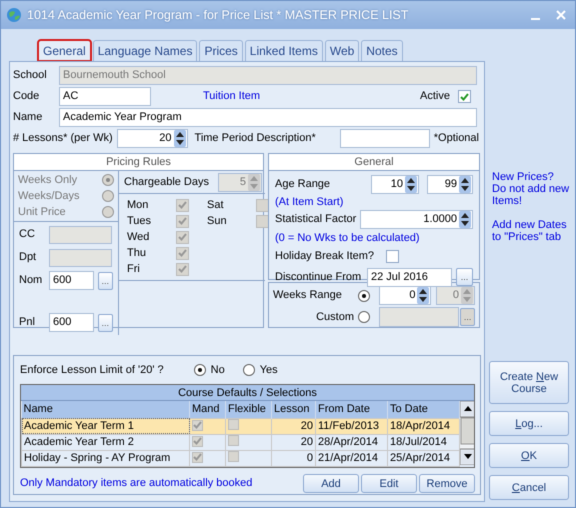  I want to click on field-label: Thu, so click(137, 253).